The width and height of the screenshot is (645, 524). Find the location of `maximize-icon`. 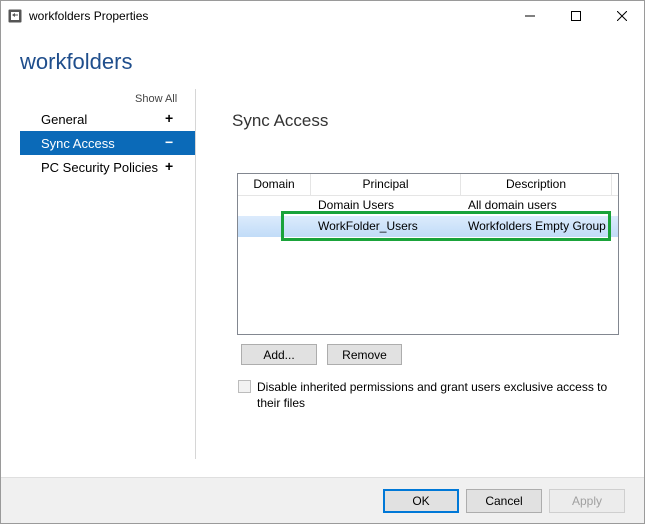

maximize-icon is located at coordinates (576, 16).